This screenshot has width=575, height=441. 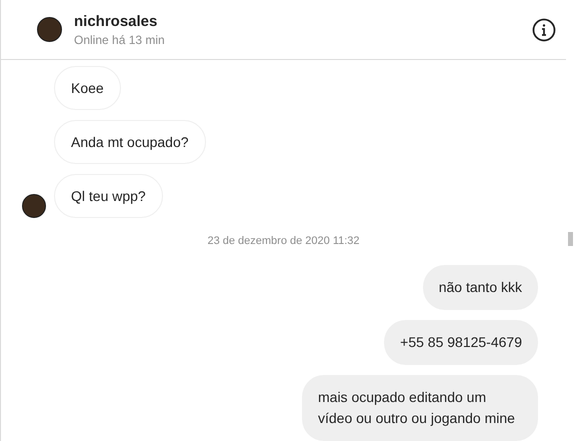 What do you see at coordinates (87, 88) in the screenshot?
I see `message-bubble: Koee` at bounding box center [87, 88].